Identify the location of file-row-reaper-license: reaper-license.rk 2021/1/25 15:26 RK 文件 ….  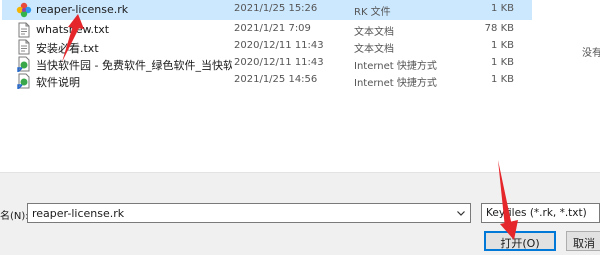
(267, 10).